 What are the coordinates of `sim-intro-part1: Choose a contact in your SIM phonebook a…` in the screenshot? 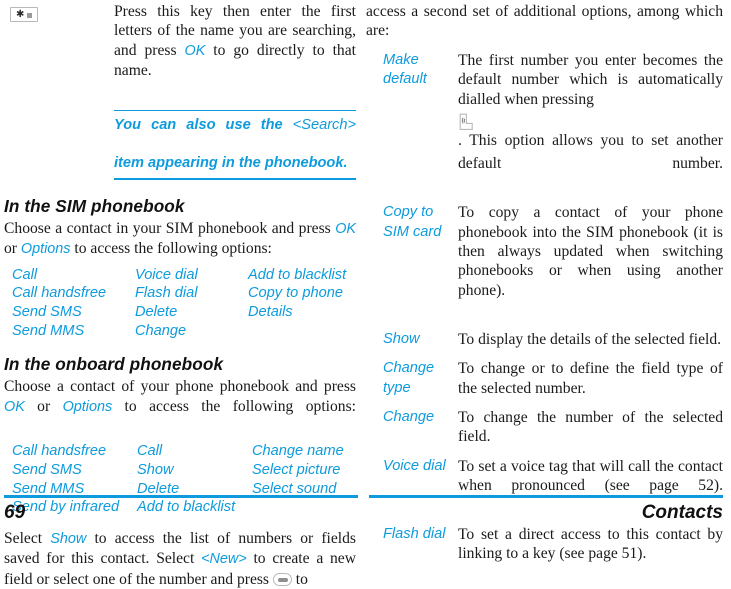 It's located at (170, 229).